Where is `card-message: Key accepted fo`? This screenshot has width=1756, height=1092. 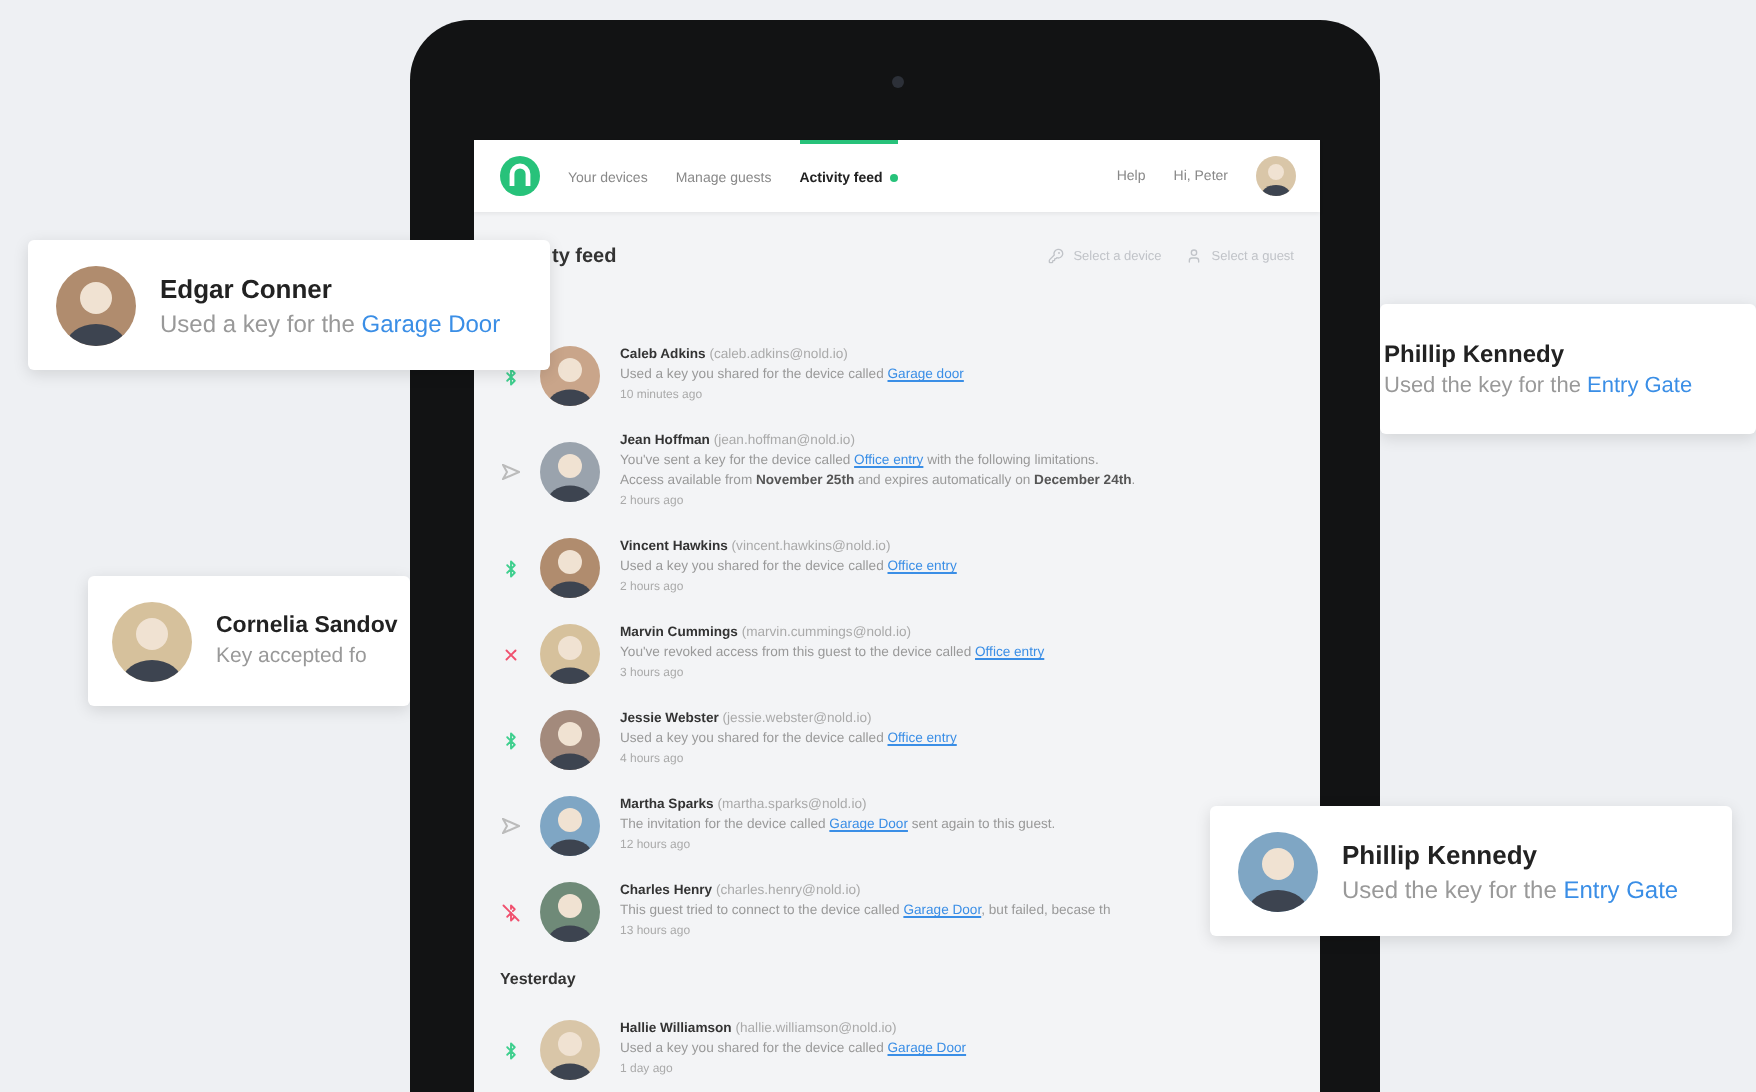
card-message: Key accepted fo is located at coordinates (292, 656).